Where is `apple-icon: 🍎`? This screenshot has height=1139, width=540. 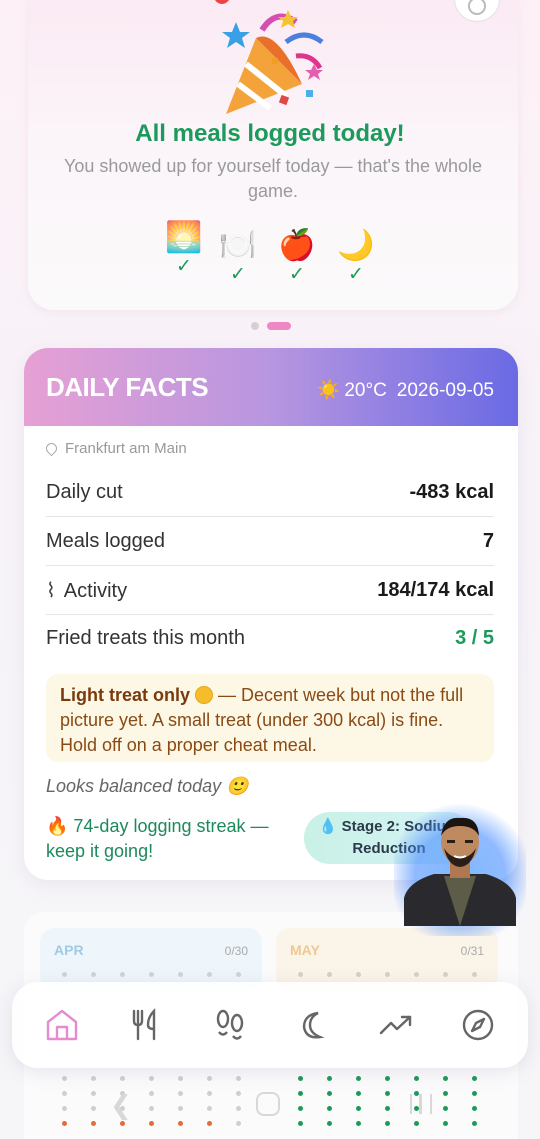 apple-icon: 🍎 is located at coordinates (297, 245).